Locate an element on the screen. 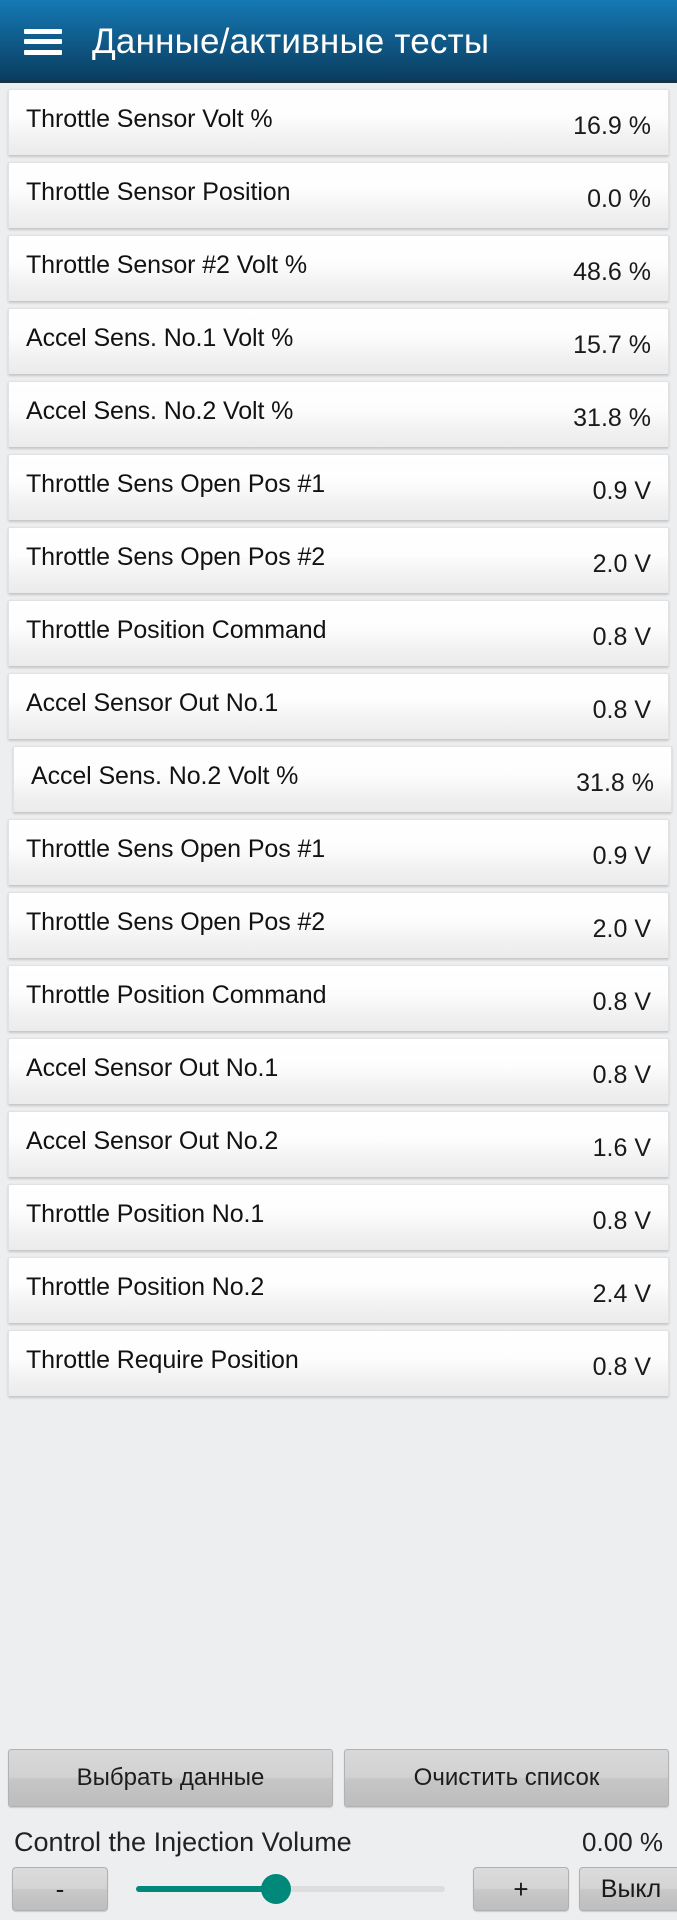  off-button: Выкл is located at coordinates (628, 1889).